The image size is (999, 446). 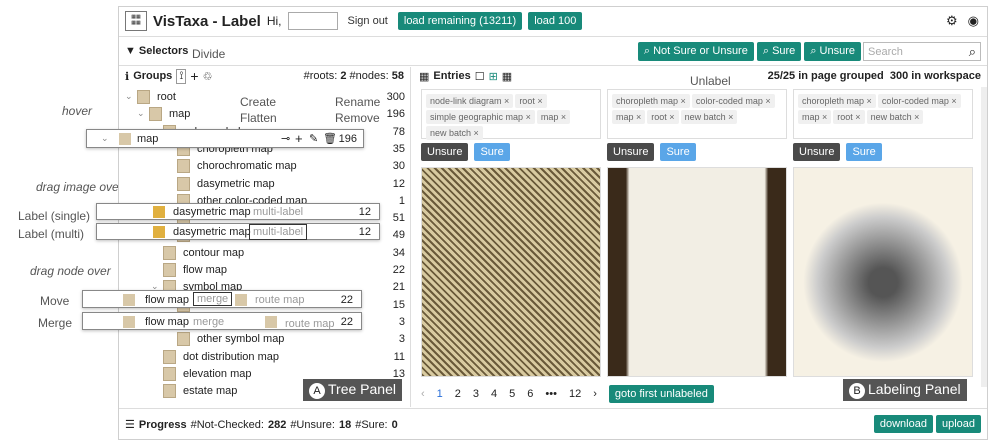 What do you see at coordinates (984, 237) in the screenshot?
I see `scrollbar` at bounding box center [984, 237].